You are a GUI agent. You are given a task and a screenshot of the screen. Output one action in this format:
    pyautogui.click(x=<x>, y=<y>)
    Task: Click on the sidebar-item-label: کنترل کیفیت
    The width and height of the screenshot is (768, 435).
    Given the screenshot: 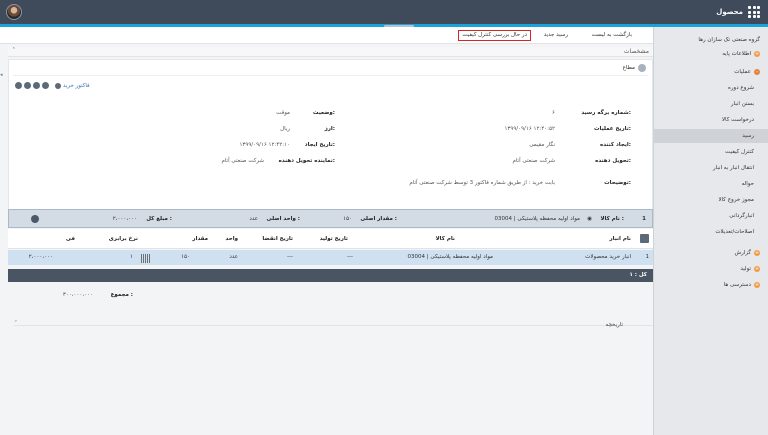 What is the action you would take?
    pyautogui.click(x=739, y=152)
    